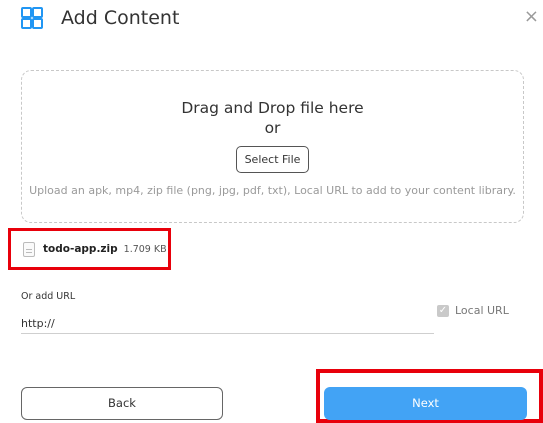 The height and width of the screenshot is (423, 543). What do you see at coordinates (272, 128) in the screenshot?
I see `drop-zone-or: or` at bounding box center [272, 128].